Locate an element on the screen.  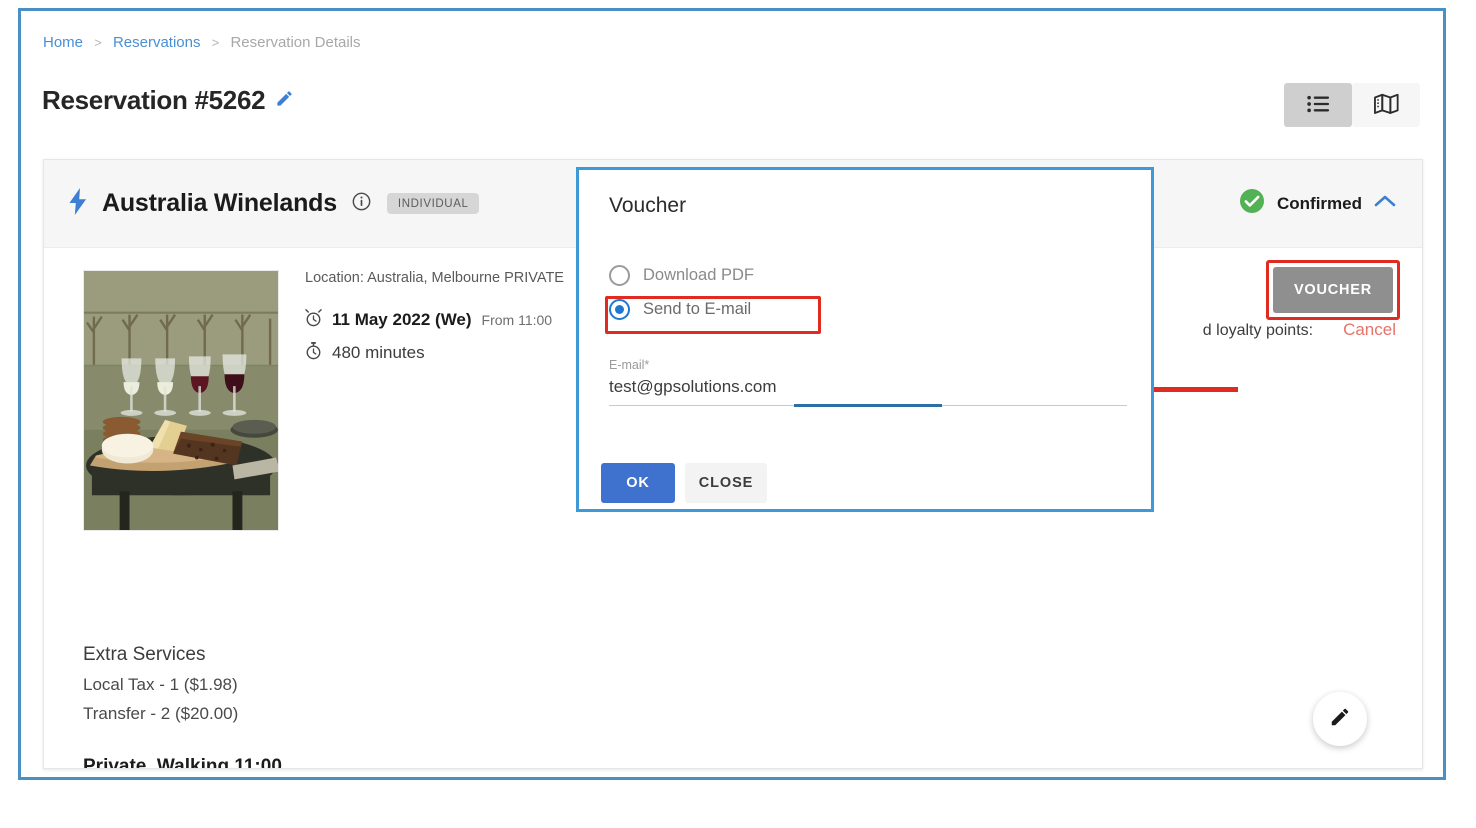
breadcrumb-item-home: Home is located at coordinates (63, 42).